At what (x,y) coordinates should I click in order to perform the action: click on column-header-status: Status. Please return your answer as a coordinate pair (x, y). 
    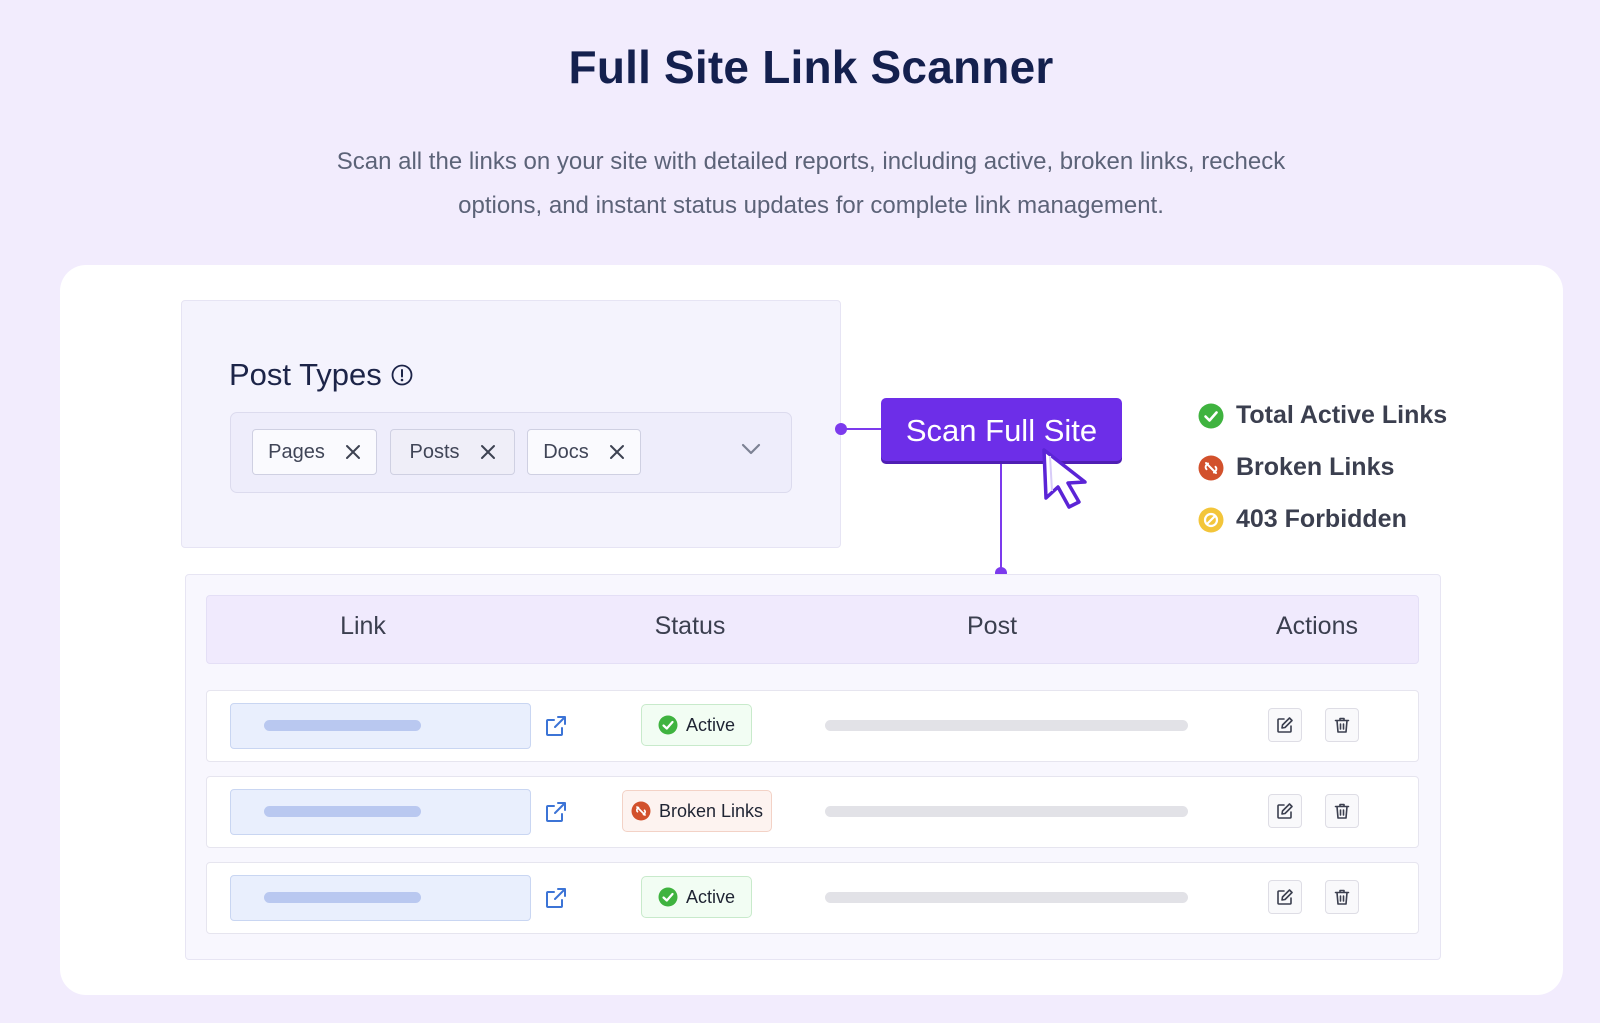
    Looking at the image, I should click on (690, 626).